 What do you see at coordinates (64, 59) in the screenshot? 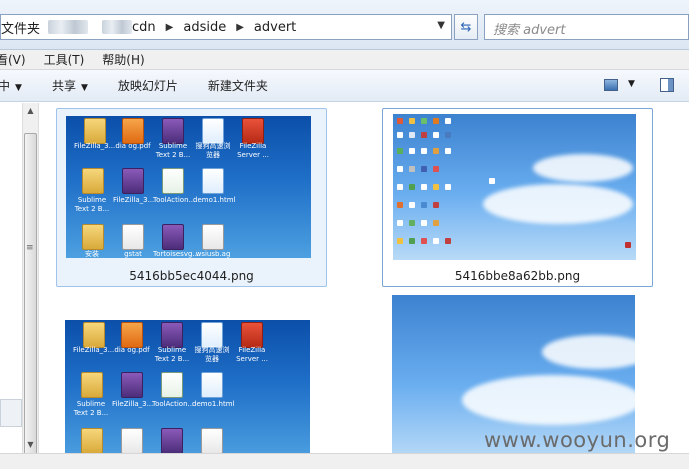
I see `menu-tools: 工具(T)` at bounding box center [64, 59].